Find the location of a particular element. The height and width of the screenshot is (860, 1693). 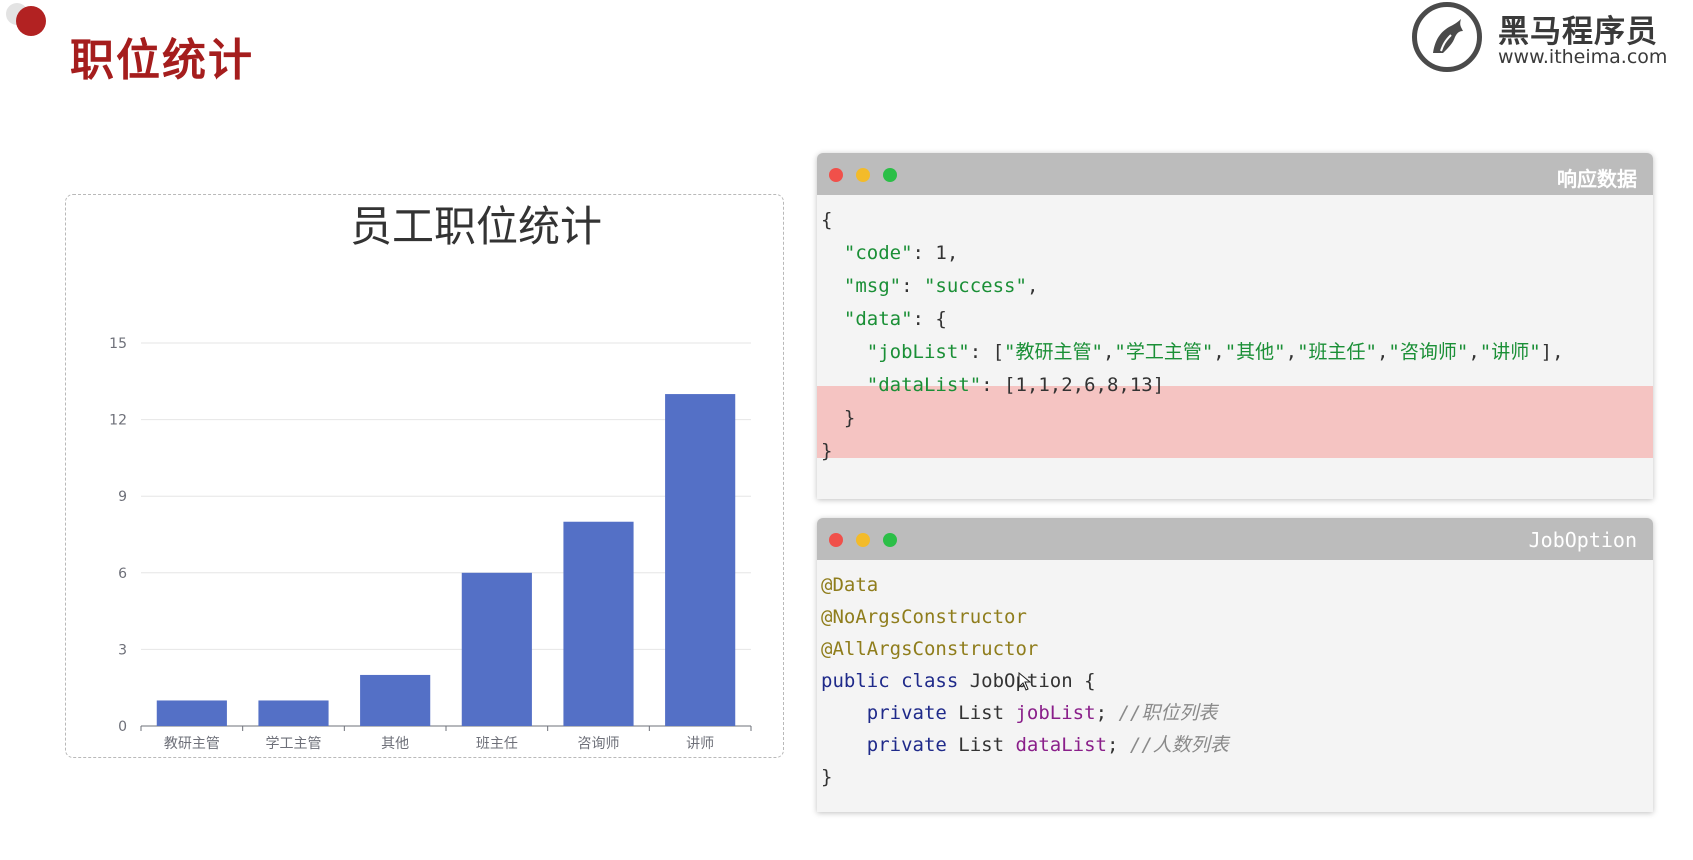

code-line: private List dataList; //人数列表 is located at coordinates (1047, 745).